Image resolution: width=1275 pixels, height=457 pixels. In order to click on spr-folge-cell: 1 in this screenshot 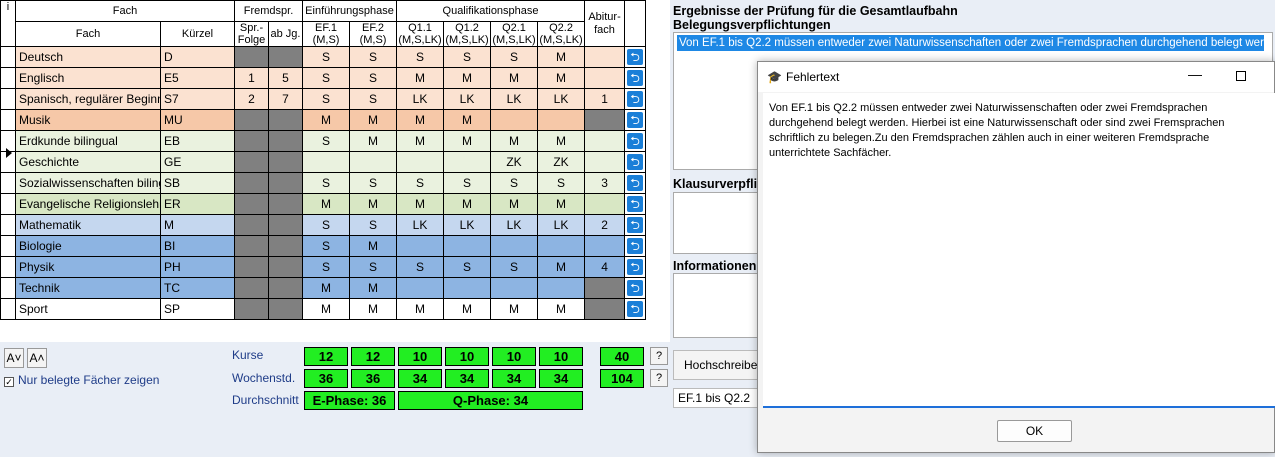, I will do `click(251, 78)`.